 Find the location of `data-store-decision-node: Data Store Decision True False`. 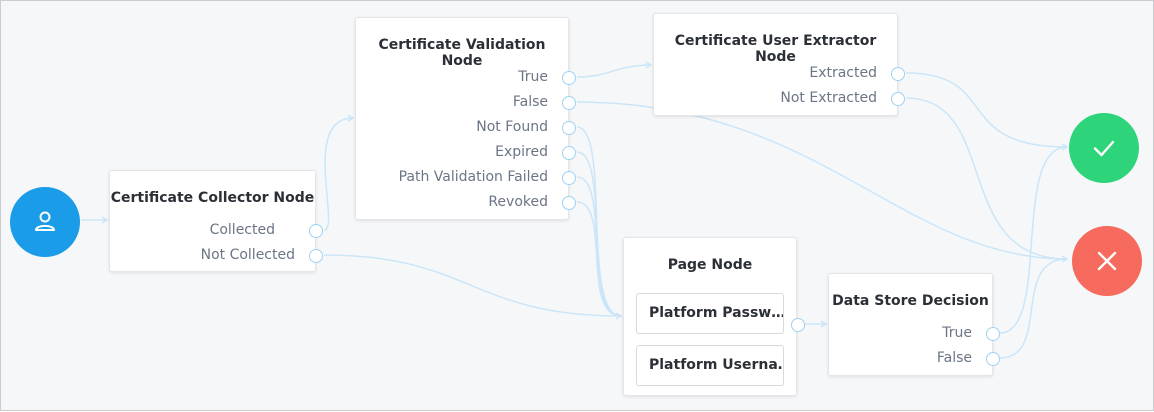

data-store-decision-node: Data Store Decision True False is located at coordinates (914, 324).